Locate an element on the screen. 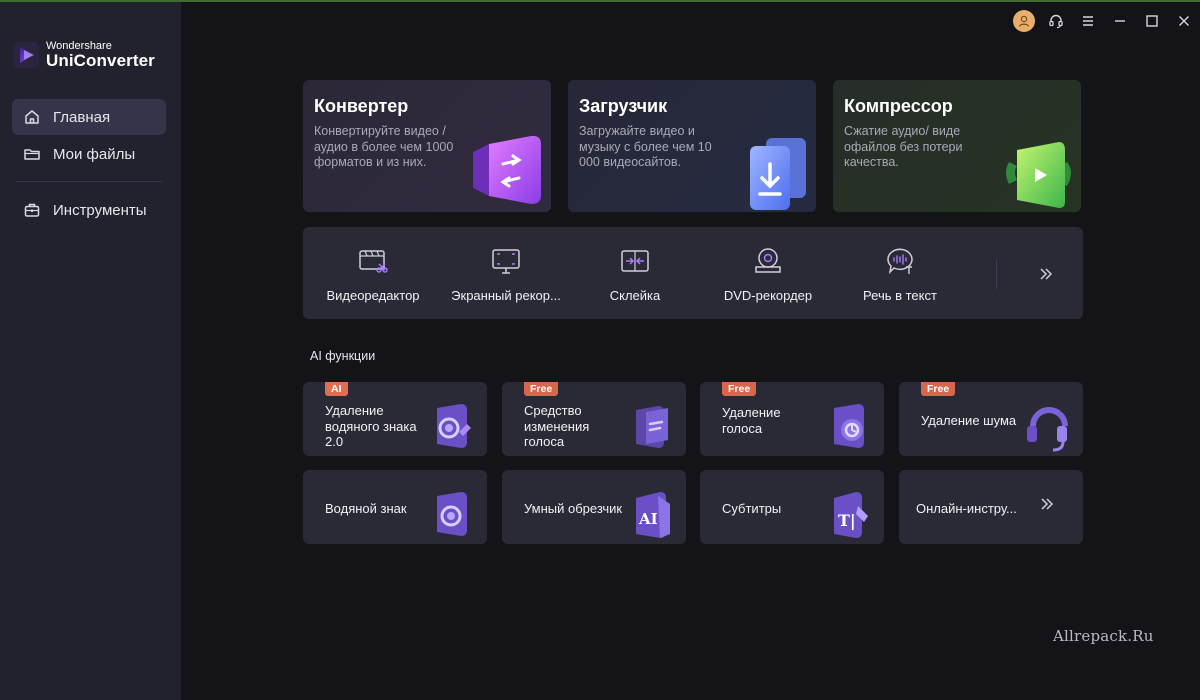 This screenshot has height=700, width=1200. sidebar-item-home: Главная is located at coordinates (89, 117).